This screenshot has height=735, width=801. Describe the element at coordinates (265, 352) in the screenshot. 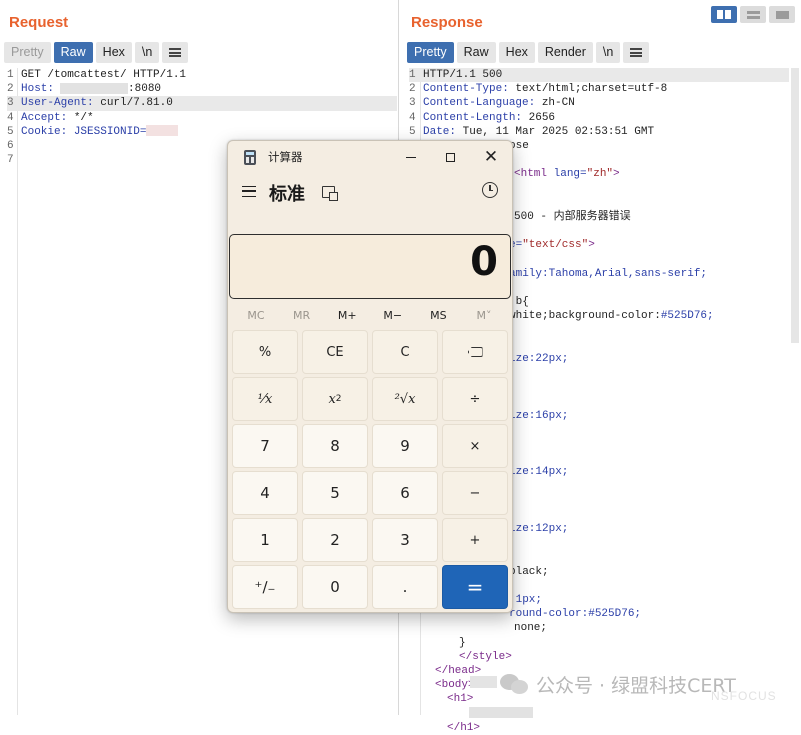

I see `percent-button: %` at that location.